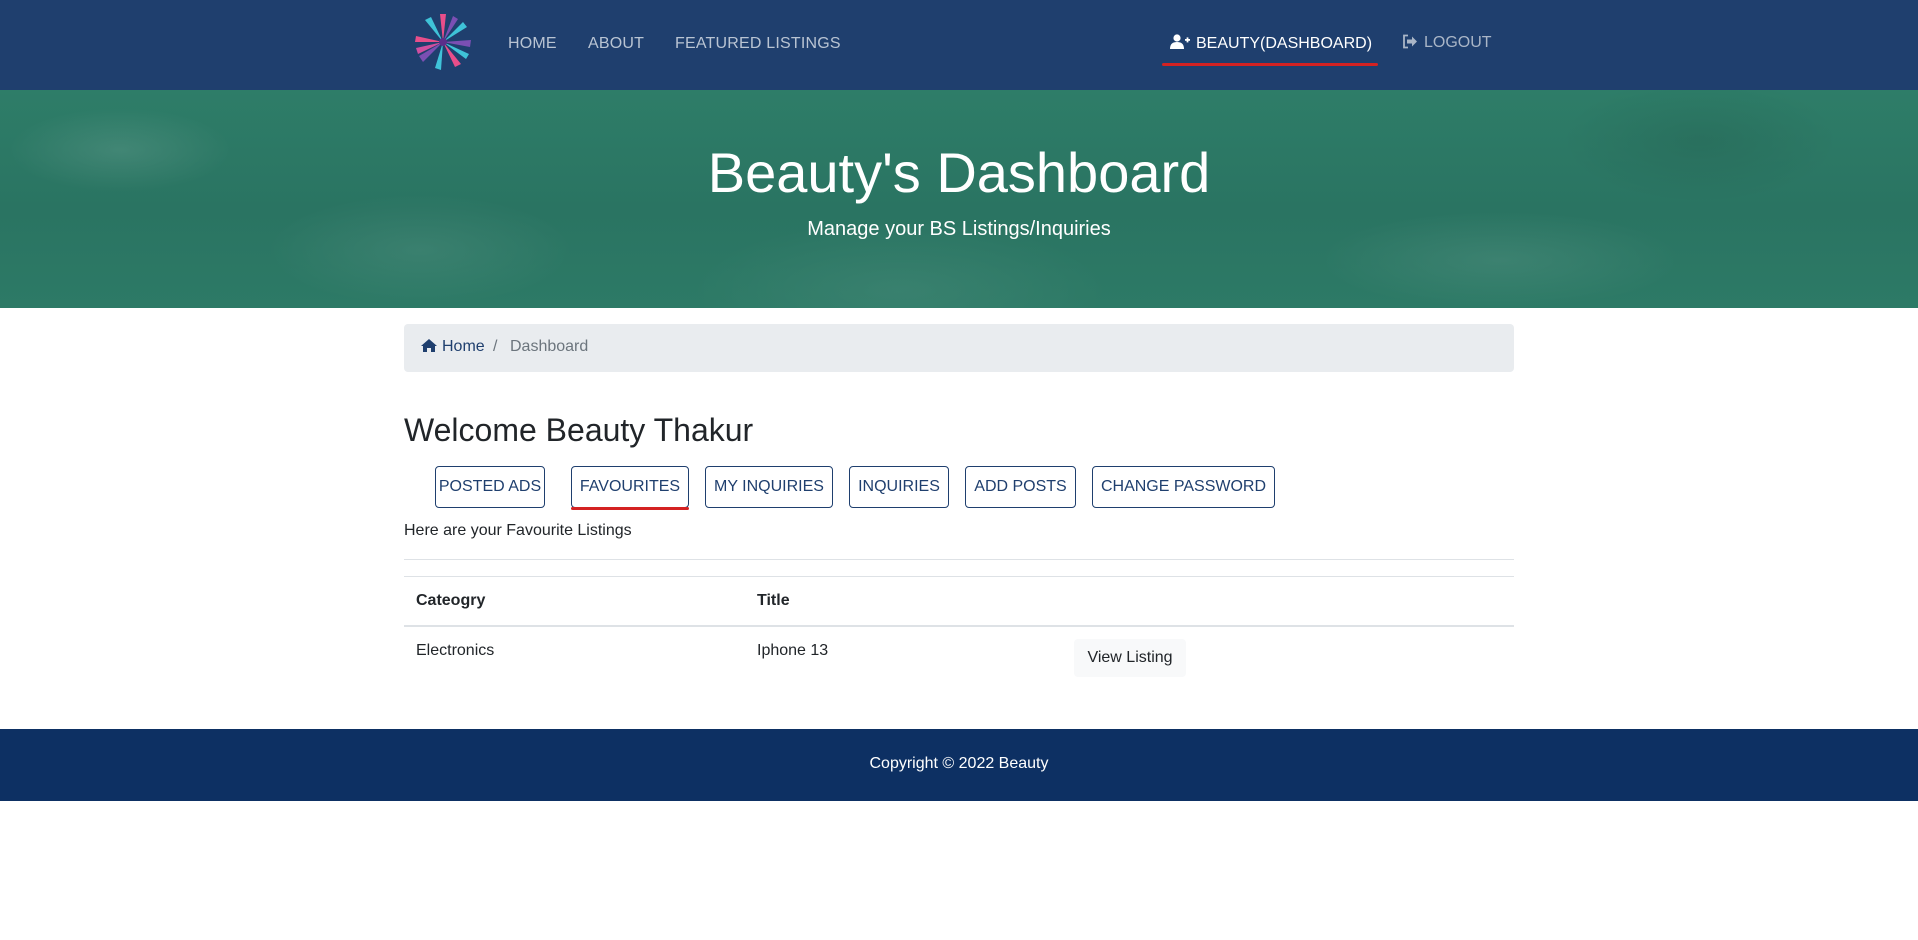  What do you see at coordinates (455, 650) in the screenshot?
I see `cell-category: Electronics` at bounding box center [455, 650].